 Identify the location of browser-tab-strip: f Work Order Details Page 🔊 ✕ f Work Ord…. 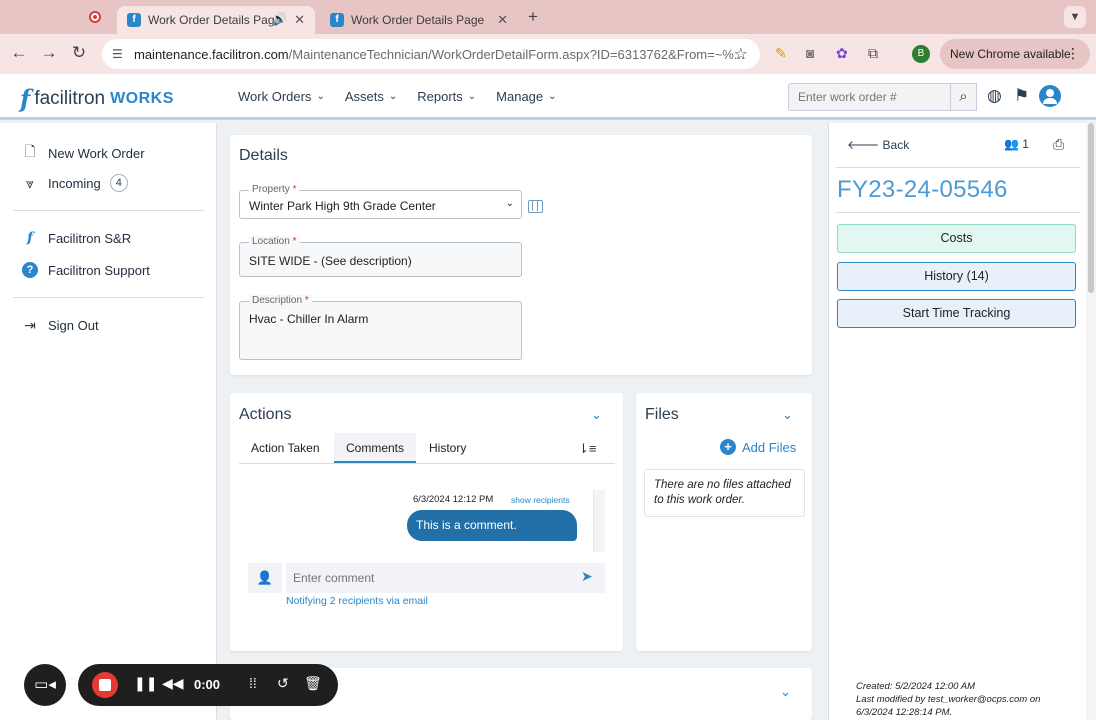
(548, 17).